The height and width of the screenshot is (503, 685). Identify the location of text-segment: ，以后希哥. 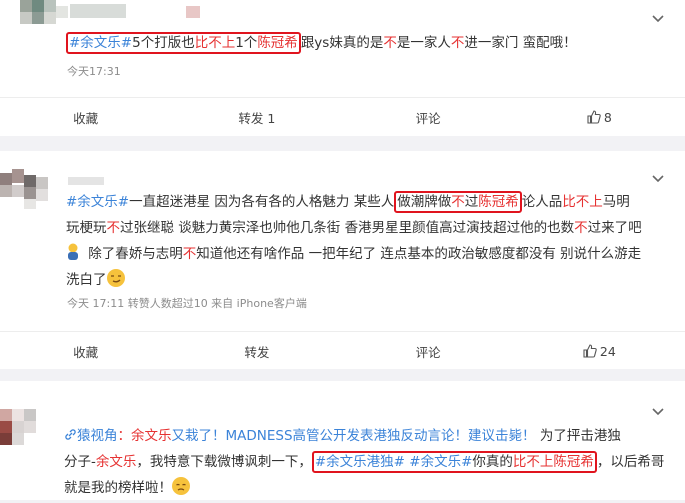
(630, 462).